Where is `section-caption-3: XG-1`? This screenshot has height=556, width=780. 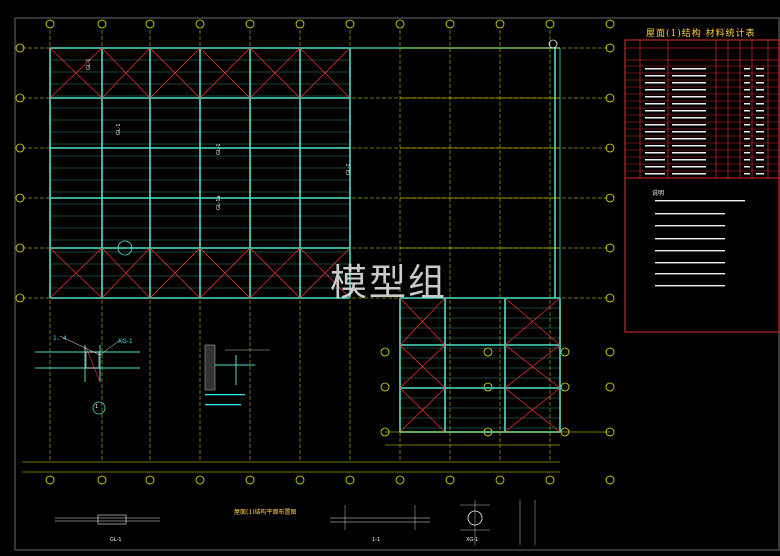 section-caption-3: XG-1 is located at coordinates (472, 540).